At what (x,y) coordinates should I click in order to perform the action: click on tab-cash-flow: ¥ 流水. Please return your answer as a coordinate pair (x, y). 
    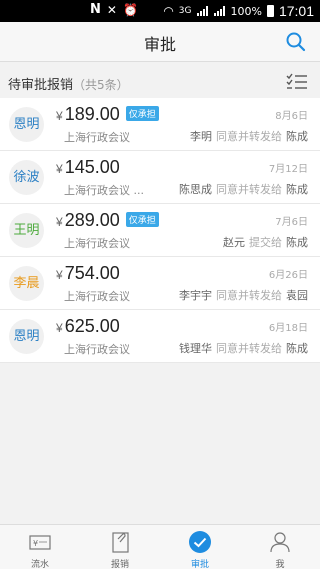
    Looking at the image, I should click on (40, 547).